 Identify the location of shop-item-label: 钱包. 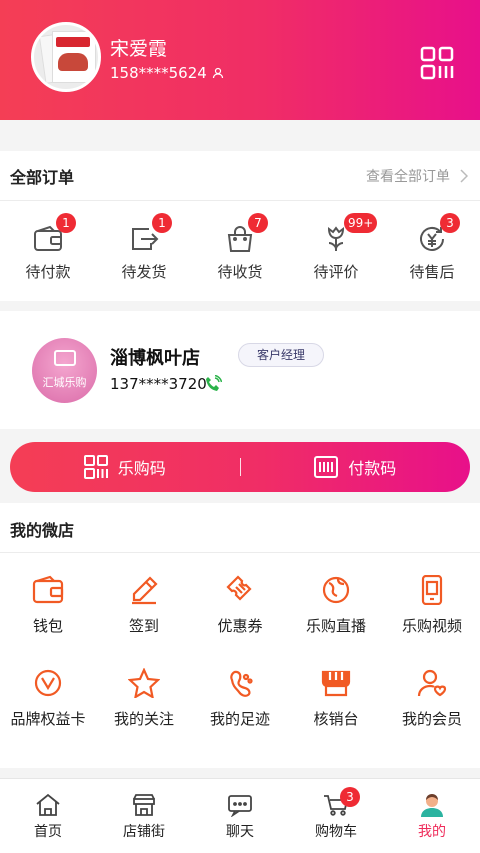
(47, 626).